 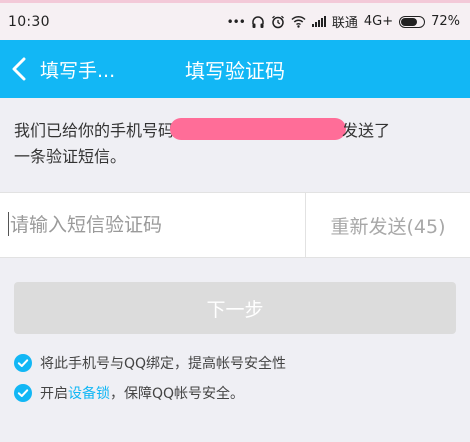 I want to click on device-lock-label: 开启设备锁，保障QQ帐号安全。, so click(x=142, y=393).